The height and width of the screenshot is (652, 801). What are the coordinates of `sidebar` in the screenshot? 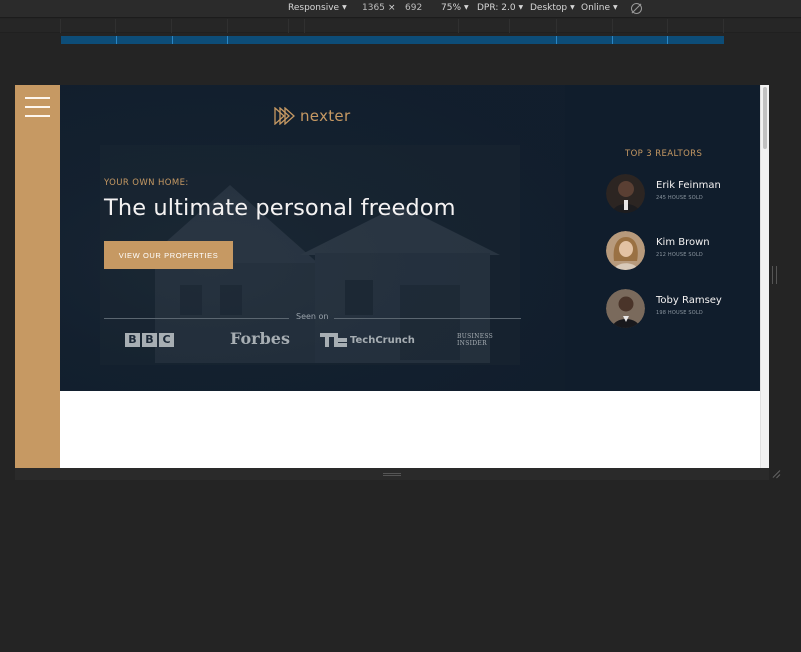 It's located at (37, 276).